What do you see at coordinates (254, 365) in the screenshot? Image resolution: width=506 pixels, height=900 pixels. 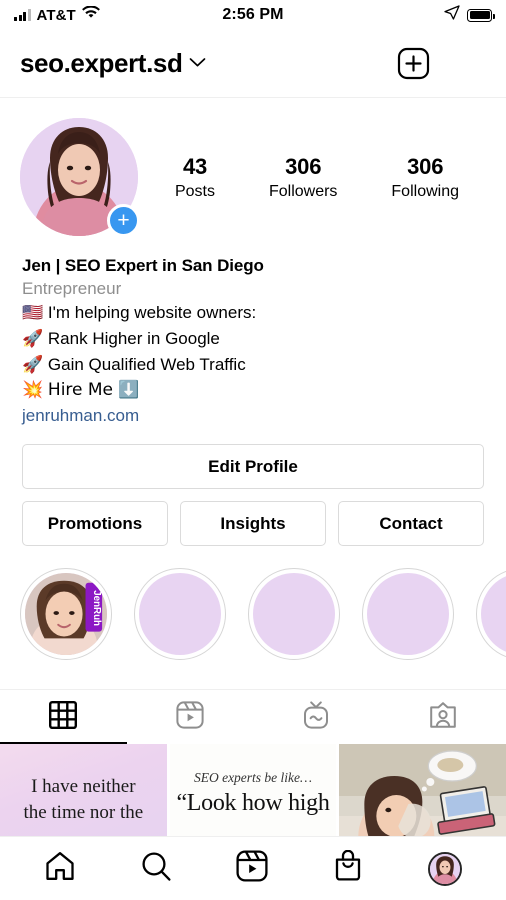 I see `bio-line: 🚀 Gain Qualified Web Traffic` at bounding box center [254, 365].